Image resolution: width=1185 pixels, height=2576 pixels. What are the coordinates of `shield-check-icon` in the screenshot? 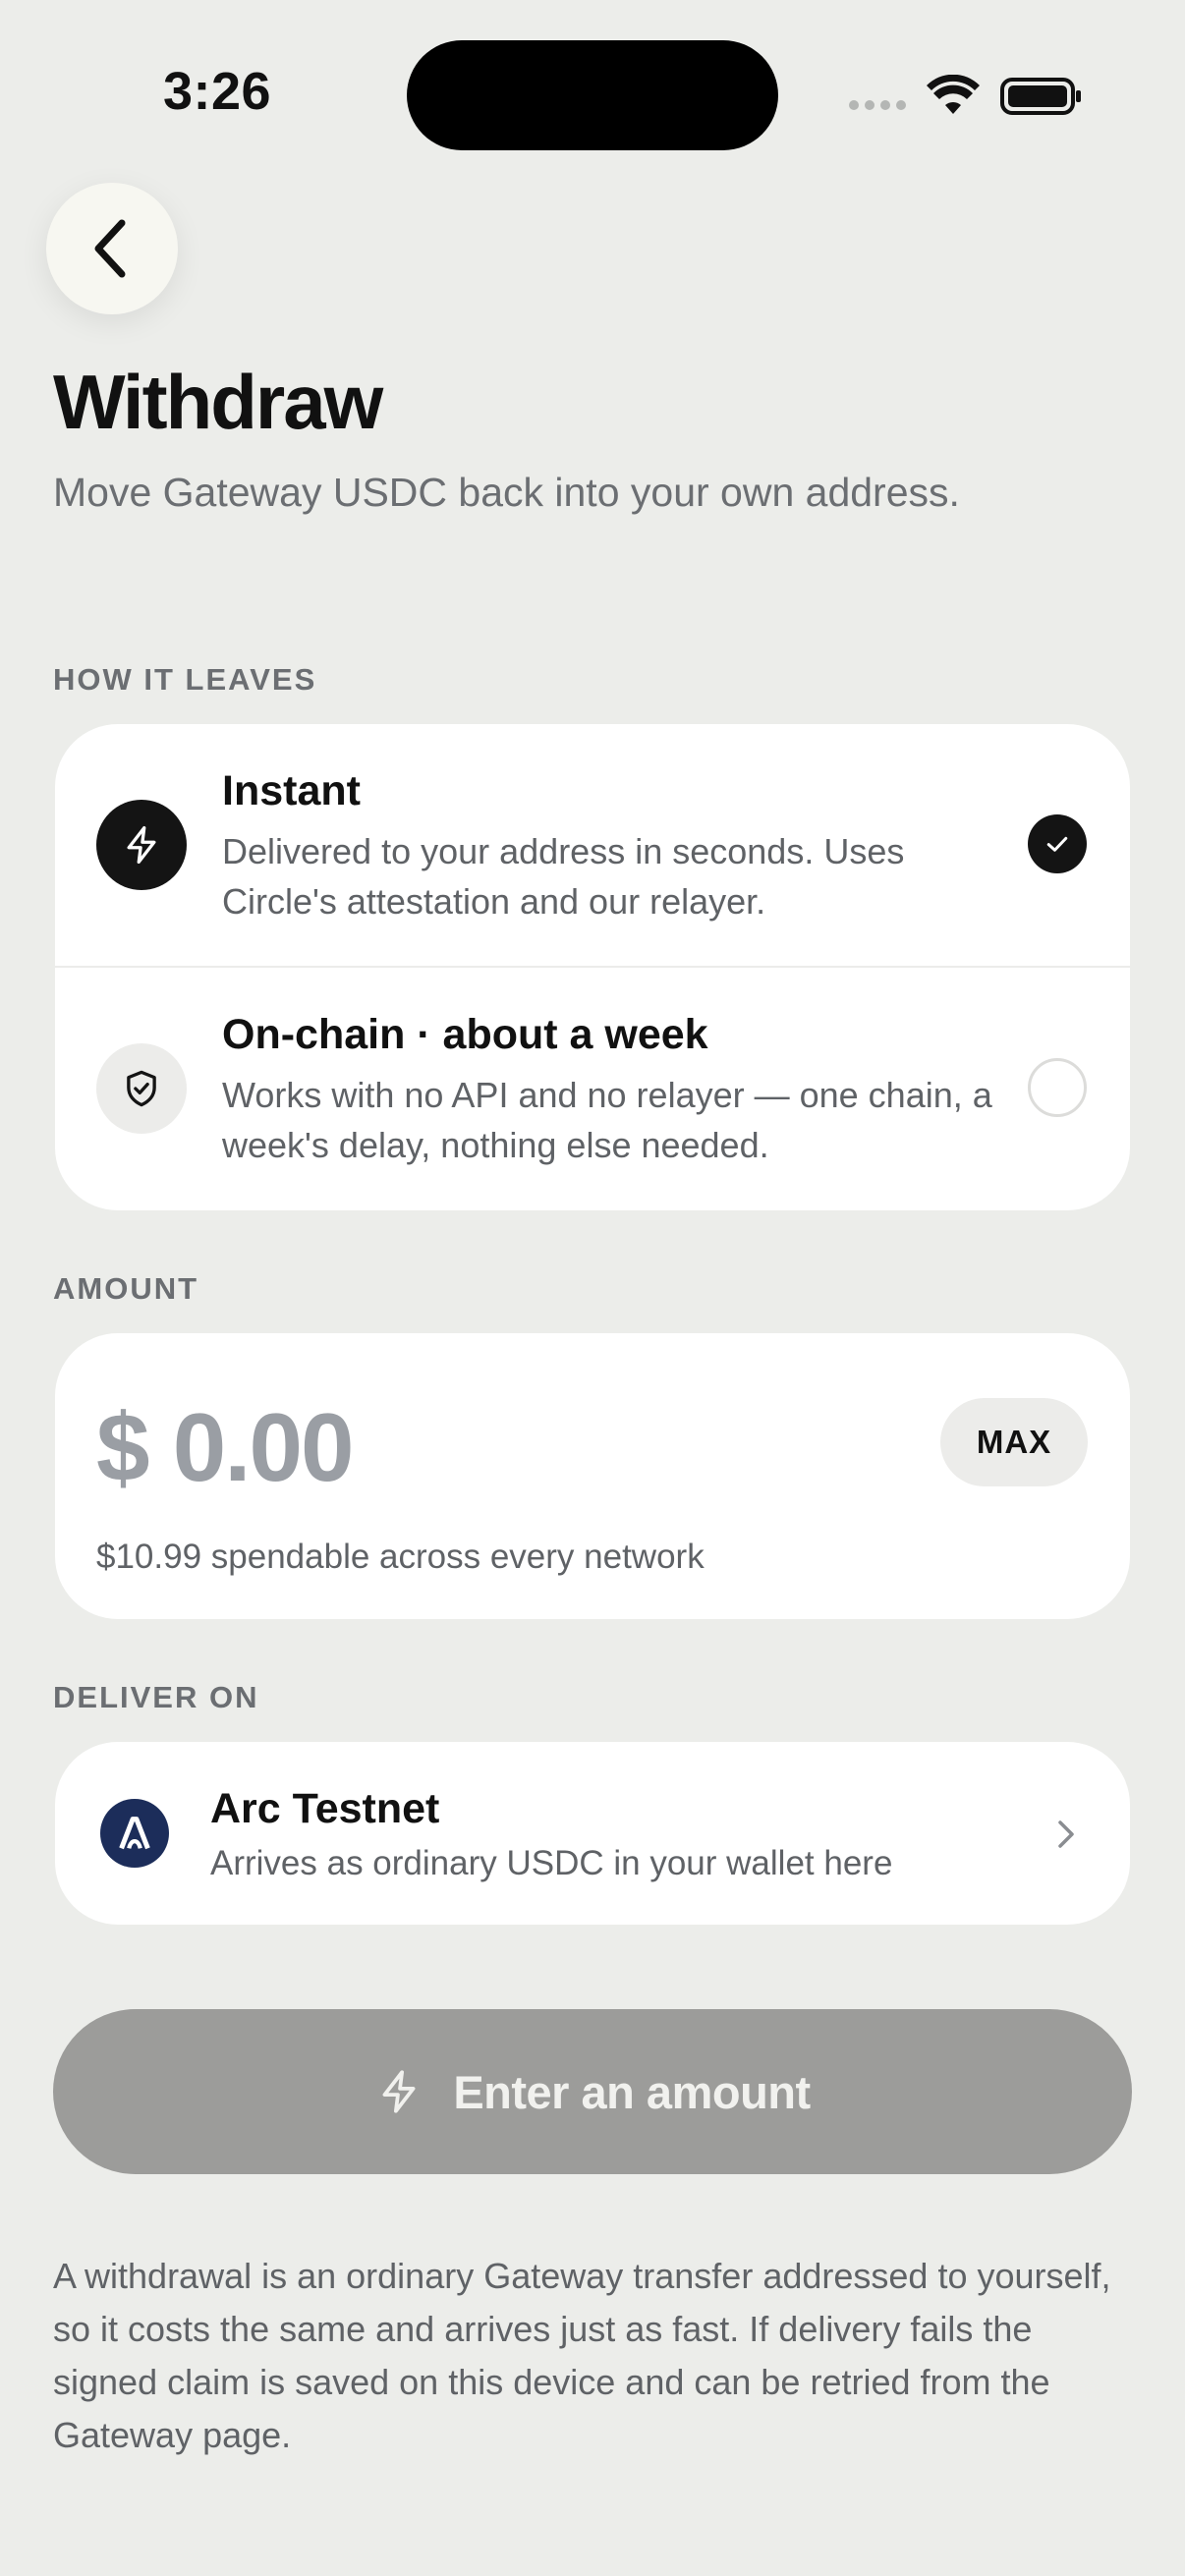 It's located at (141, 1088).